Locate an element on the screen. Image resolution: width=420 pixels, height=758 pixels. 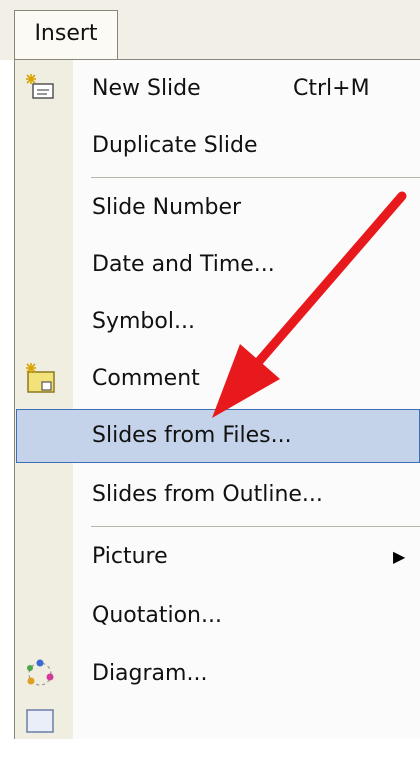
menu-item-slide-number: Slide Number is located at coordinates (217, 208).